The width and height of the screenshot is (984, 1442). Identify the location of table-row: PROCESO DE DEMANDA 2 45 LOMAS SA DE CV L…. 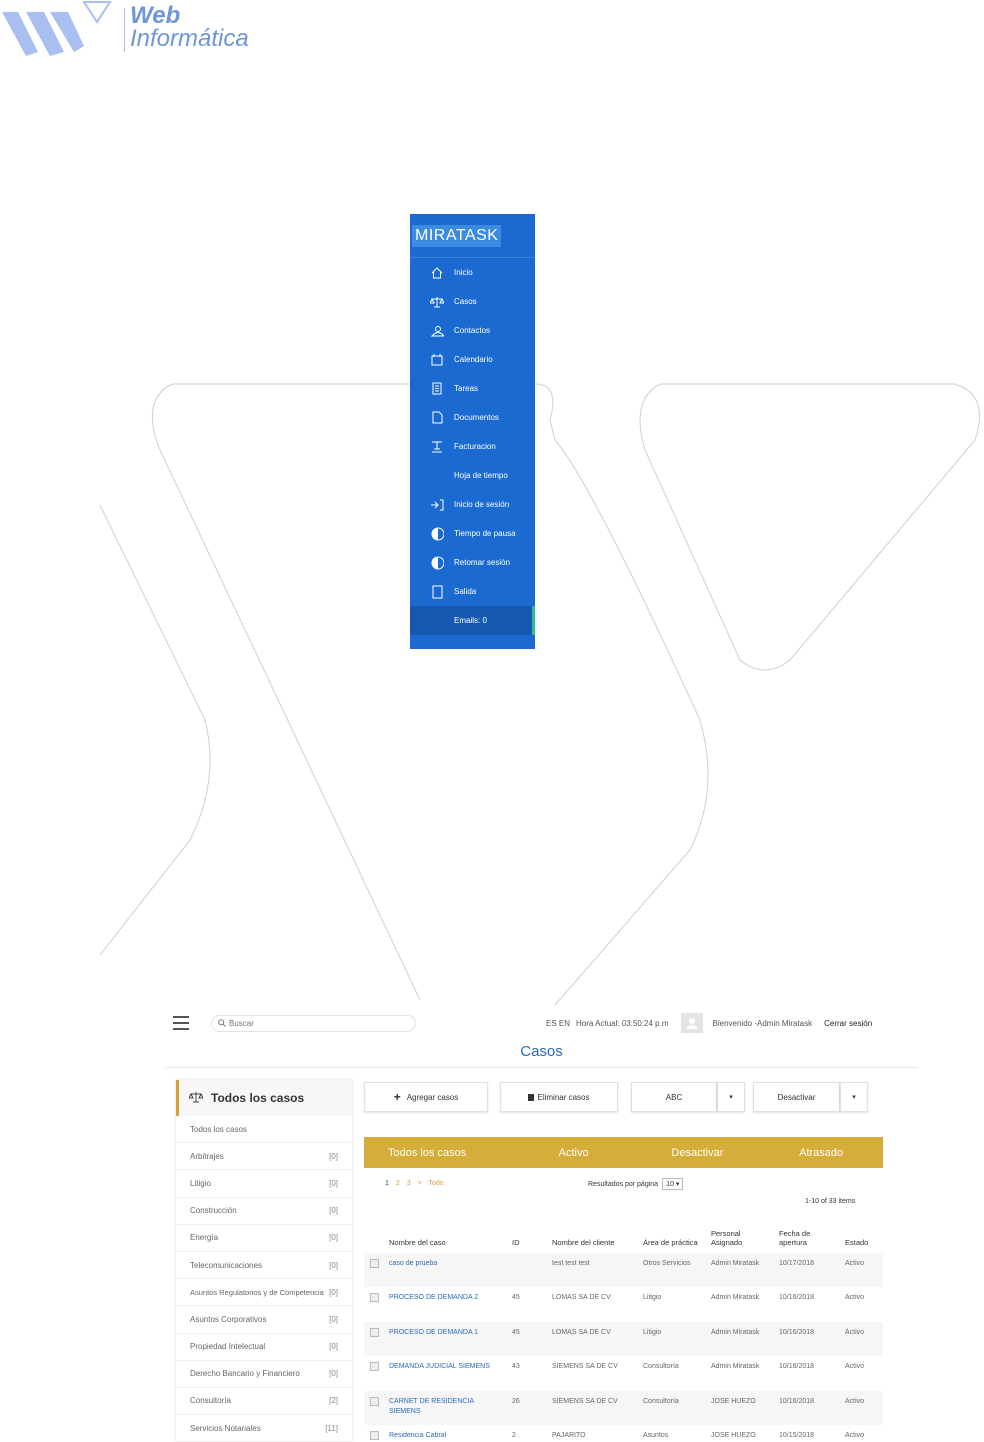
(623, 1304).